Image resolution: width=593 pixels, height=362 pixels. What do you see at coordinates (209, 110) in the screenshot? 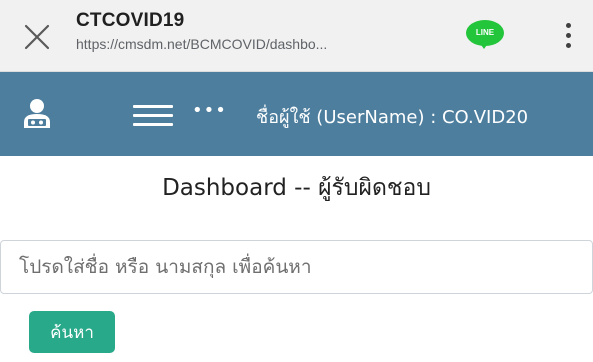
I see `more-options-button: •••` at bounding box center [209, 110].